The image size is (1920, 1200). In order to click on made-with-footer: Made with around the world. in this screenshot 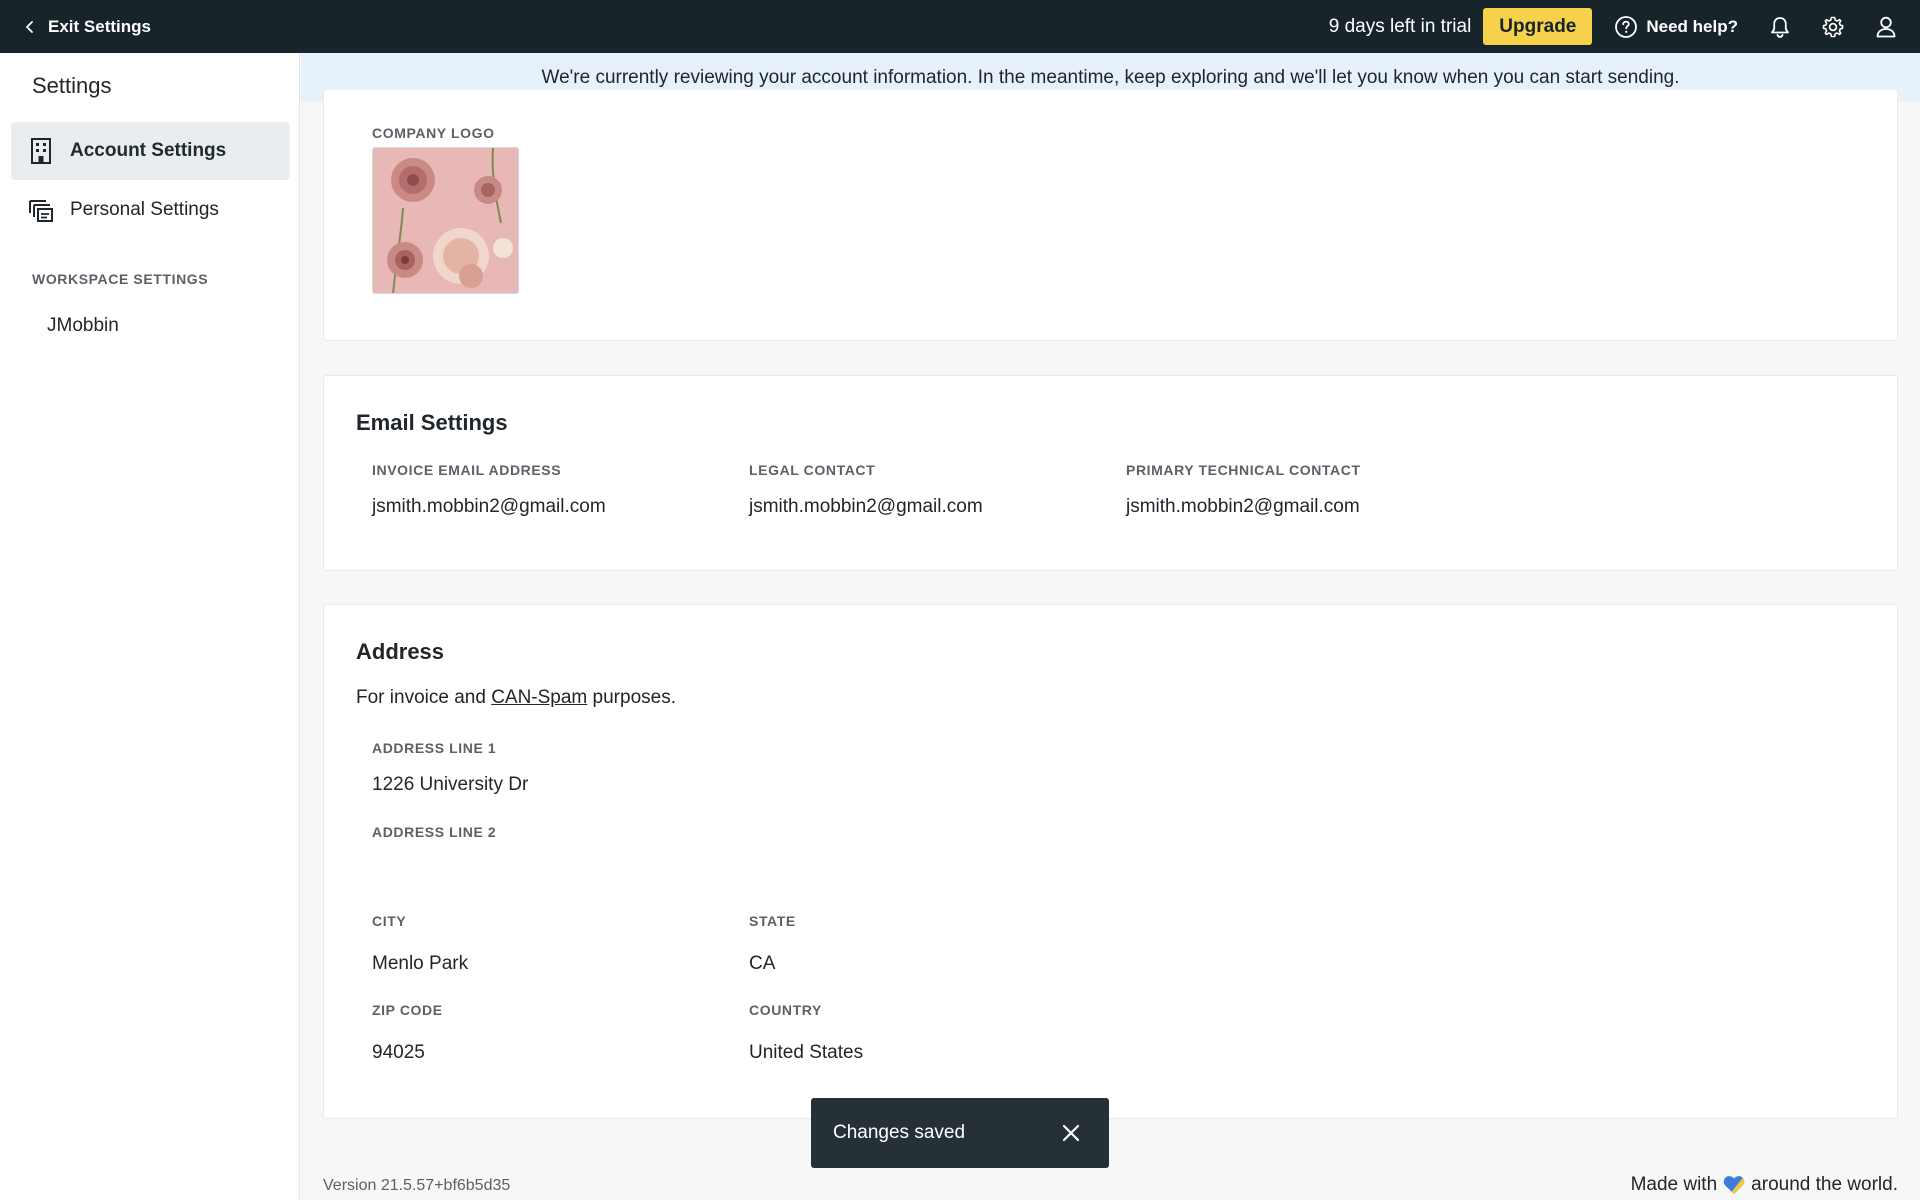, I will do `click(1764, 1185)`.